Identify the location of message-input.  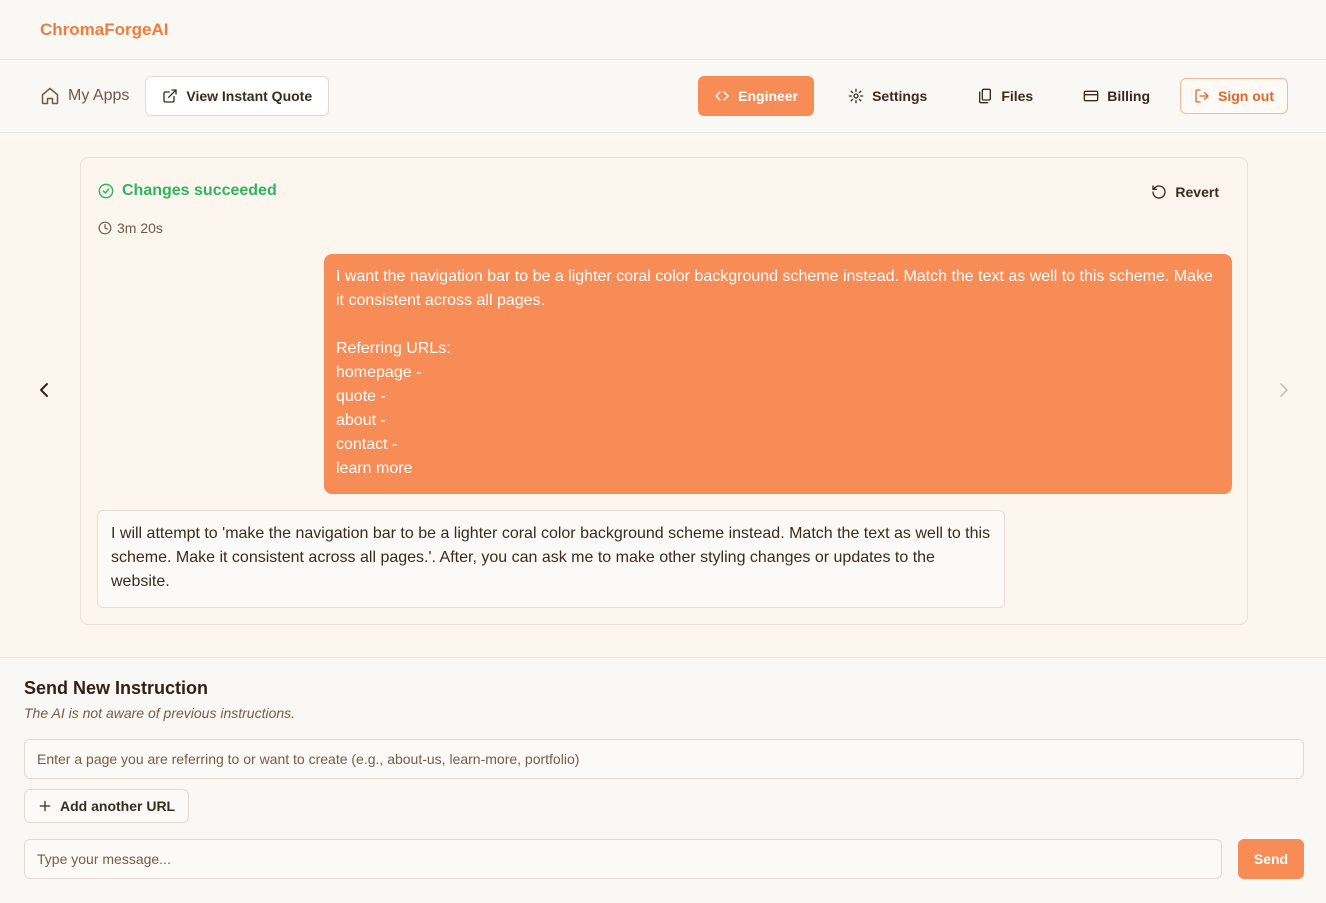
(623, 859).